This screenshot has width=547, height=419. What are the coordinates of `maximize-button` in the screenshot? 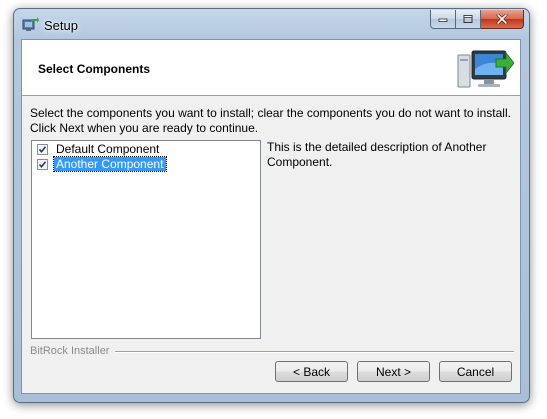 It's located at (468, 19).